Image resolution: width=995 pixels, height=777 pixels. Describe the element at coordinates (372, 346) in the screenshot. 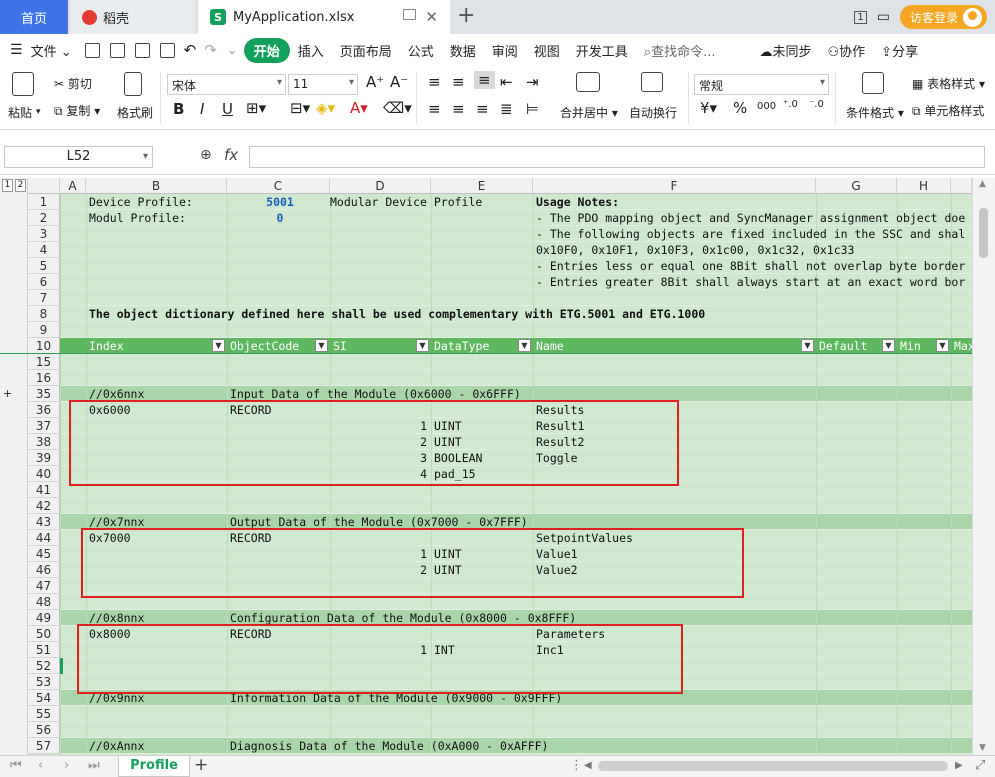

I see `cell-d10: SI` at that location.